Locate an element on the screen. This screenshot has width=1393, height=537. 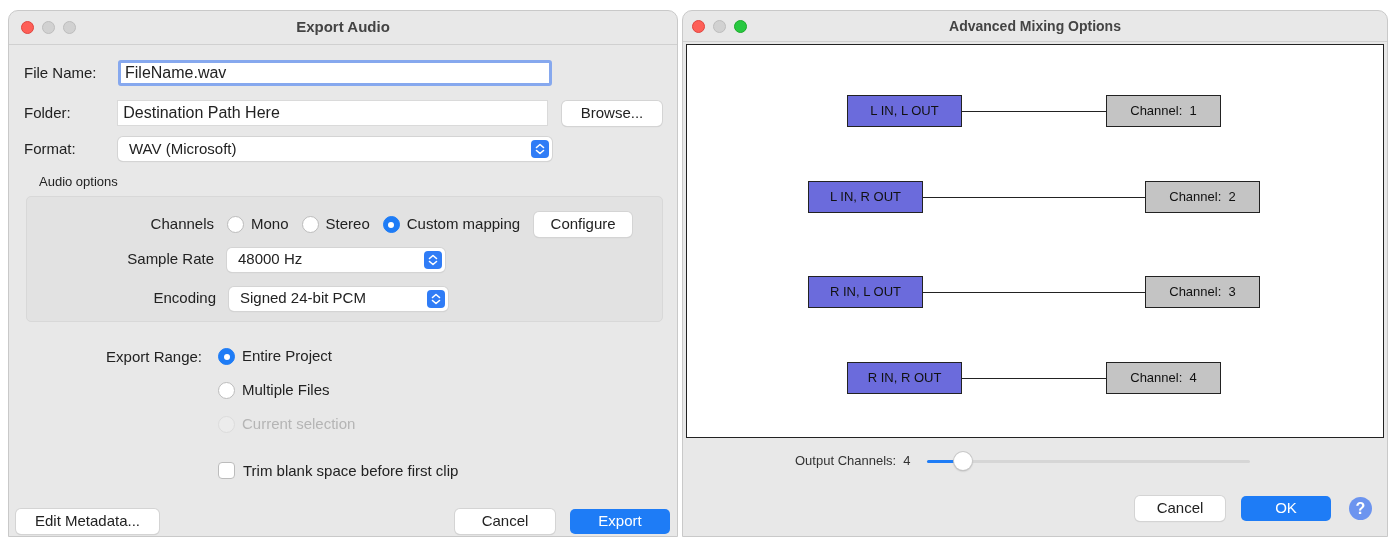
field-label: Encoding is located at coordinates (184, 298).